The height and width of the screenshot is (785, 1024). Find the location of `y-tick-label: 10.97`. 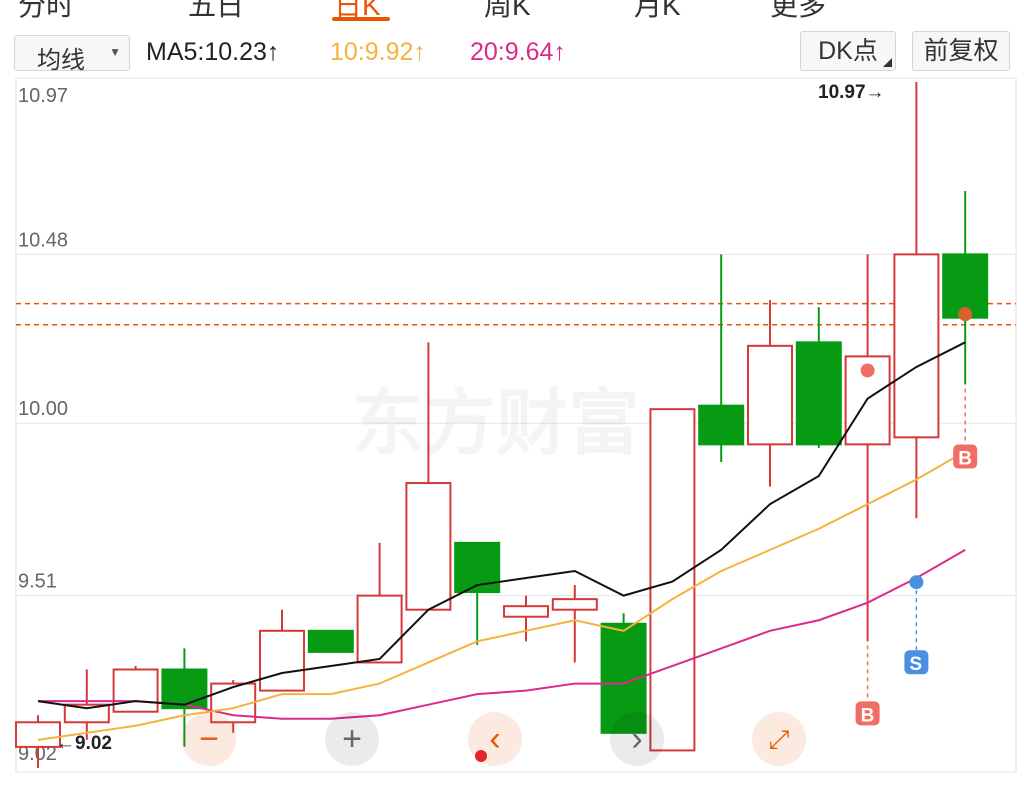

y-tick-label: 10.97 is located at coordinates (43, 96).